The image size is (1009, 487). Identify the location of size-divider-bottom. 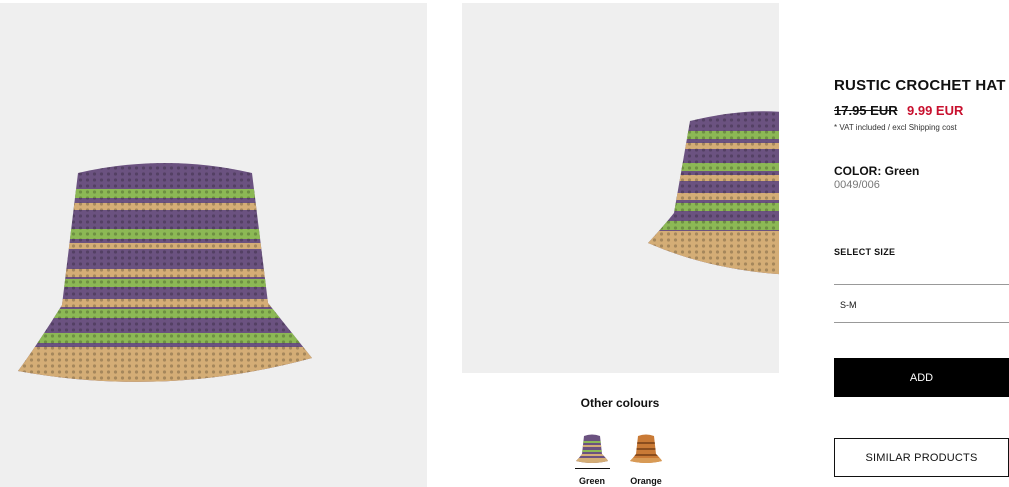
(921, 322).